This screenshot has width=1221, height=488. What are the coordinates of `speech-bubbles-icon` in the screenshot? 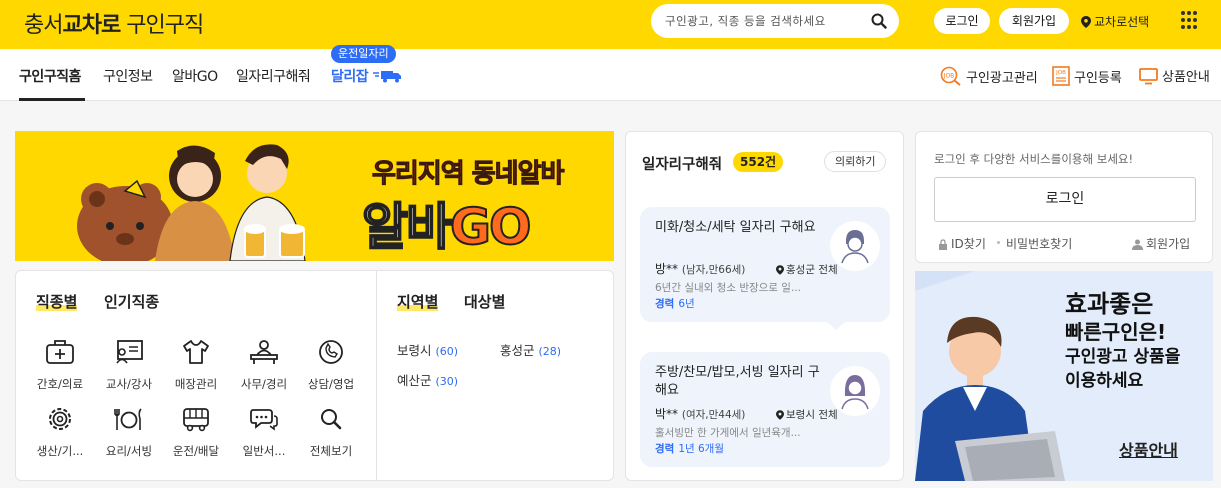 It's located at (264, 420).